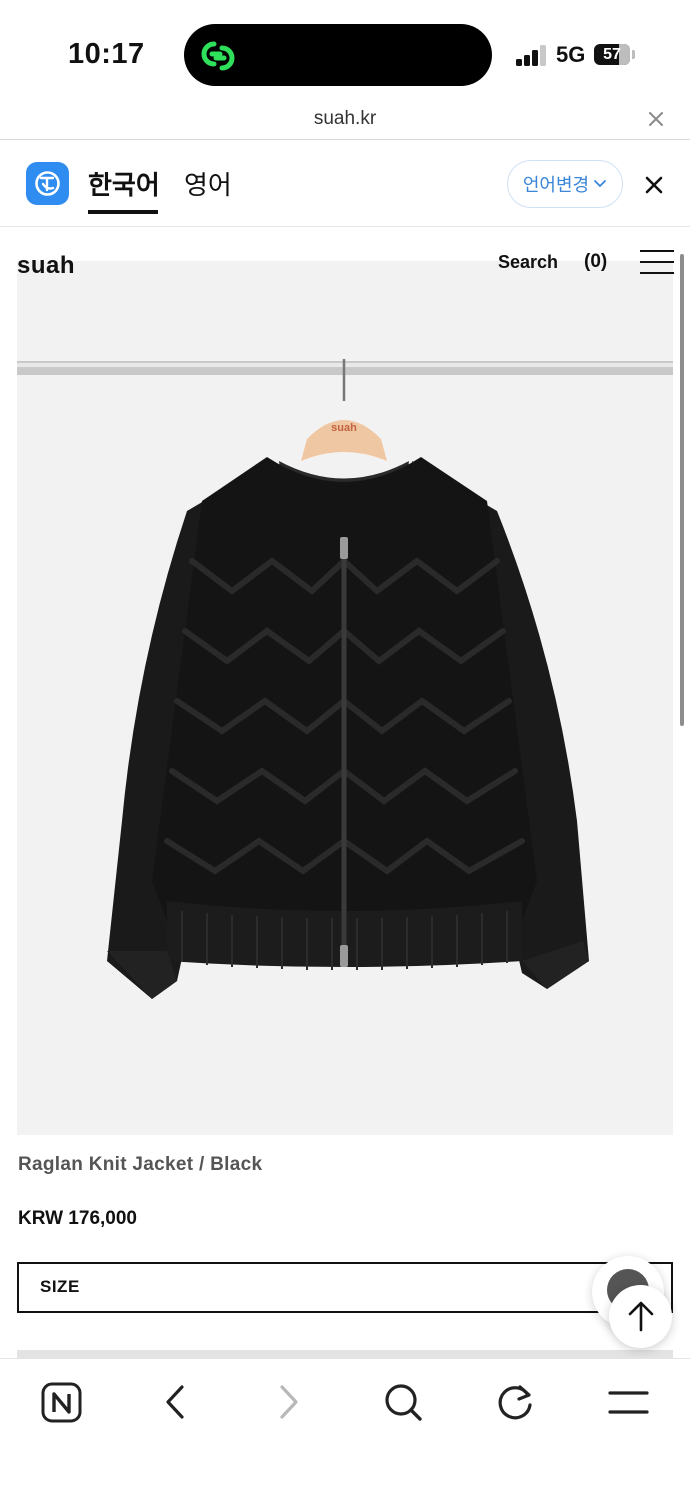 This screenshot has width=690, height=1500. What do you see at coordinates (345, 1429) in the screenshot?
I see `browser-toolbar` at bounding box center [345, 1429].